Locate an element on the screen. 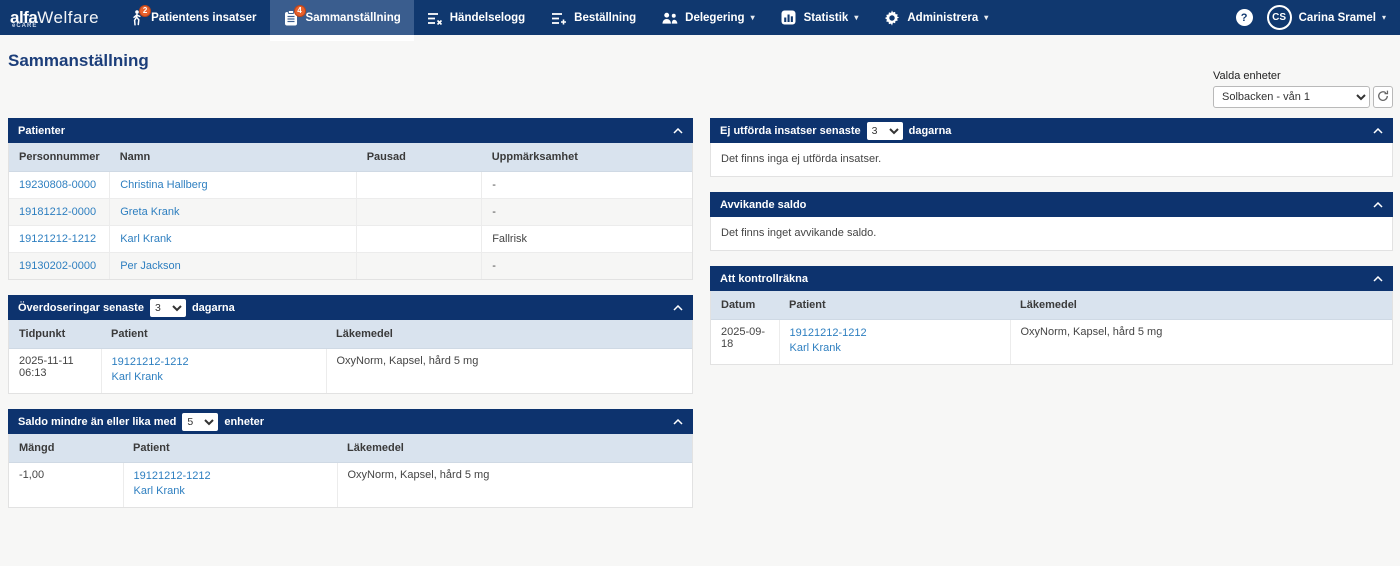 The width and height of the screenshot is (1400, 566). unit-select: Solbacken - vån 1 is located at coordinates (1291, 97).